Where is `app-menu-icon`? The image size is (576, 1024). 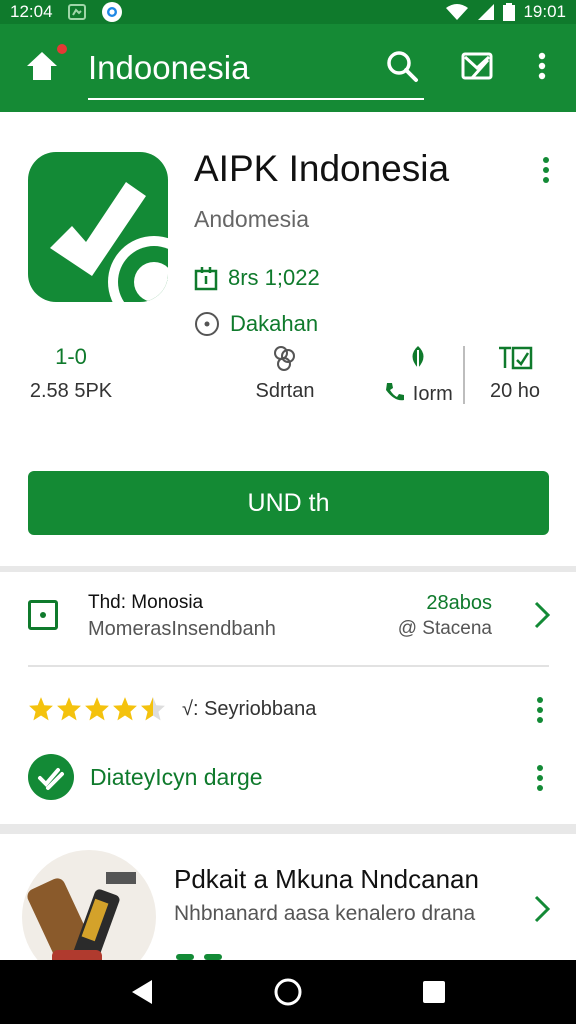 app-menu-icon is located at coordinates (546, 170).